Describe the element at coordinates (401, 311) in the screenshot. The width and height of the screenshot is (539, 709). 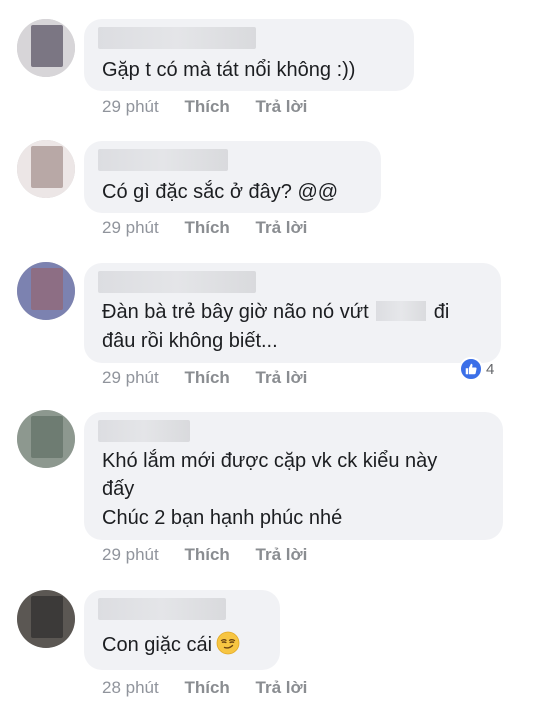
I see `redacted-word` at that location.